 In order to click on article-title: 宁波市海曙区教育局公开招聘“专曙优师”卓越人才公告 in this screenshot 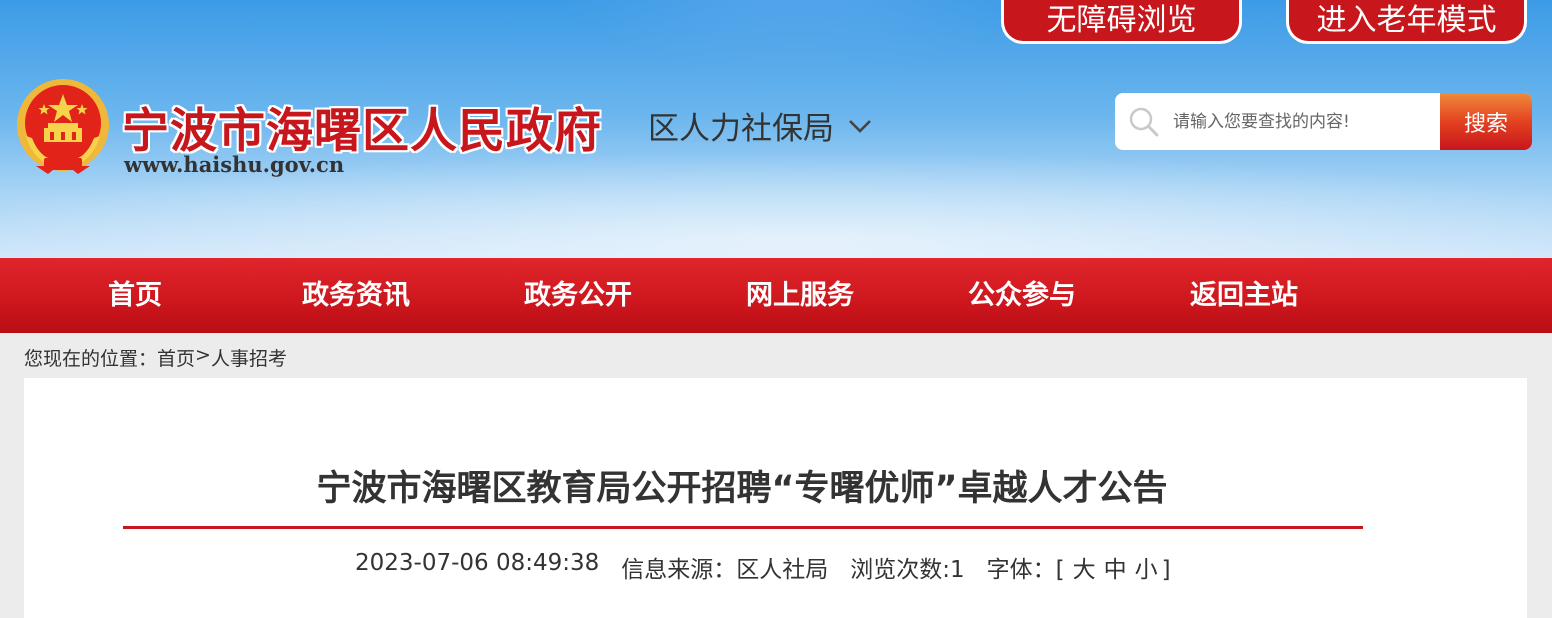, I will do `click(742, 489)`.